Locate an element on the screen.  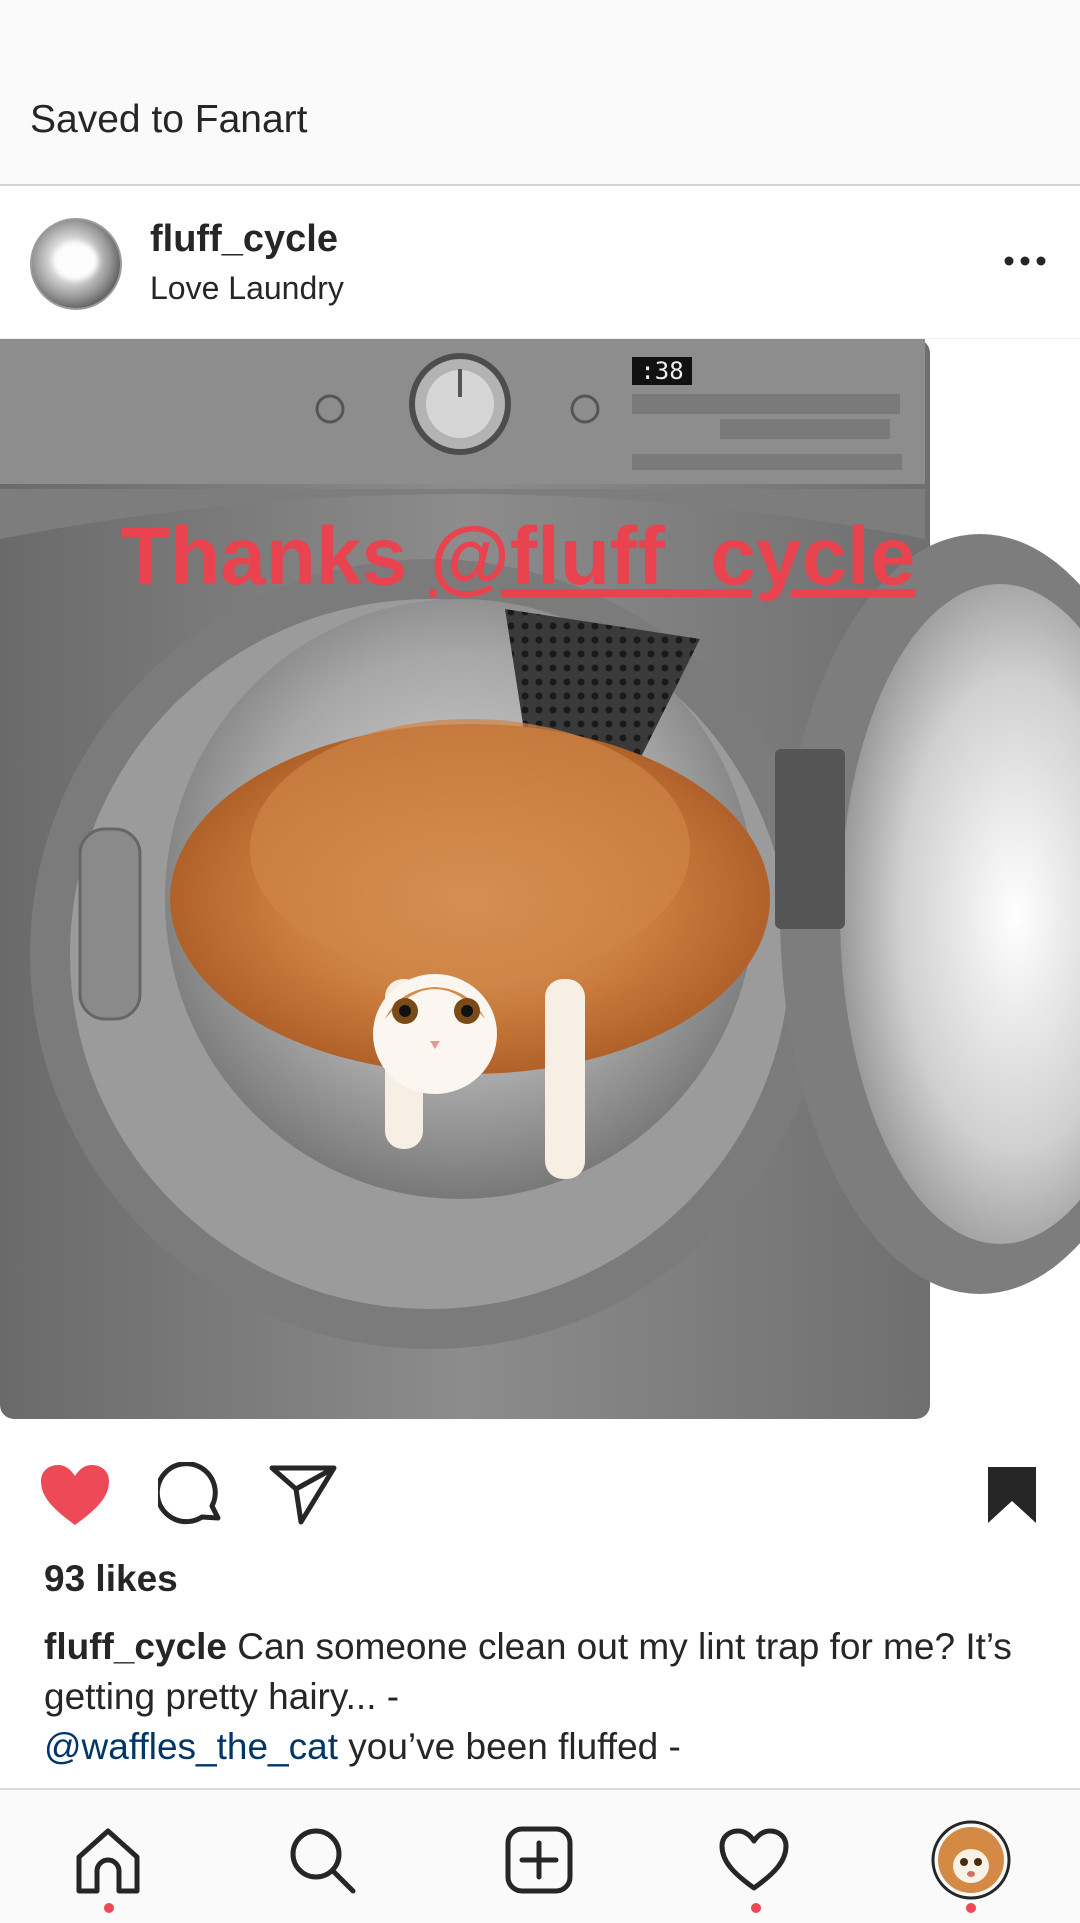
paper-plane-icon is located at coordinates (303, 1495).